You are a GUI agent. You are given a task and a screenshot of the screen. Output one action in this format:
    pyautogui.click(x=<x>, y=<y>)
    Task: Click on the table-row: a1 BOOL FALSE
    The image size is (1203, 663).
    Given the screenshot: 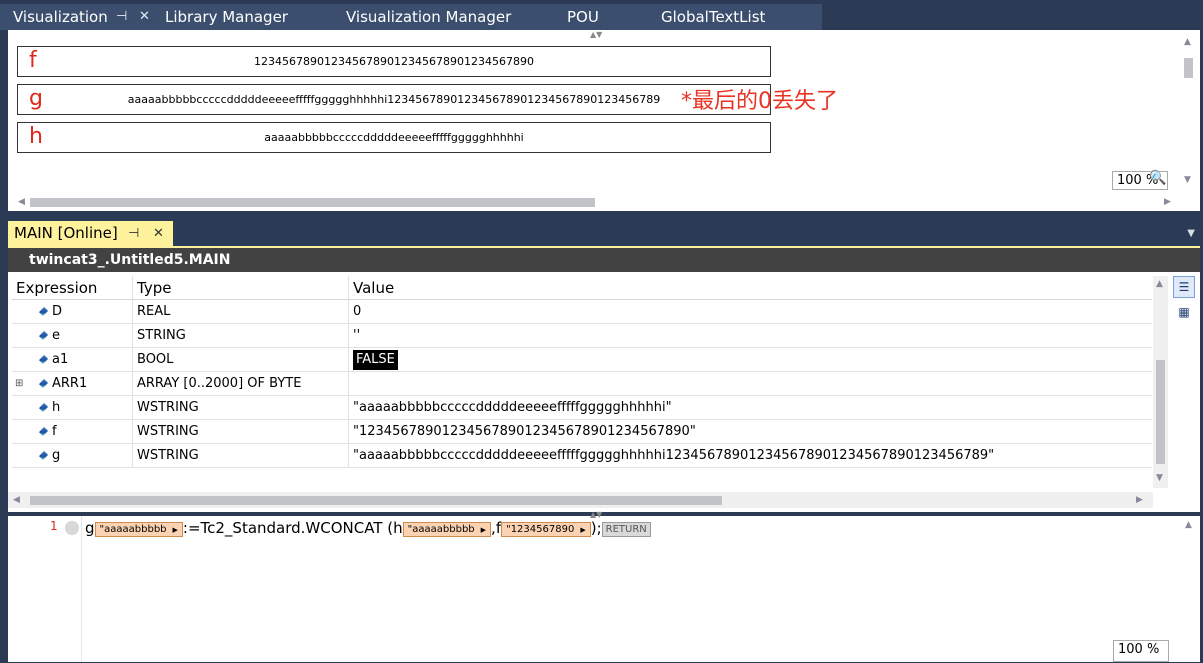 What is the action you would take?
    pyautogui.click(x=582, y=360)
    